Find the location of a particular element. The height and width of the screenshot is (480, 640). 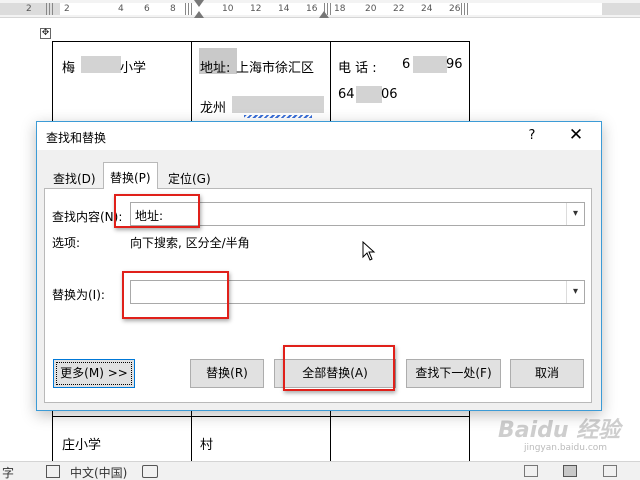

replace-with-input: ▾ is located at coordinates (357, 292).